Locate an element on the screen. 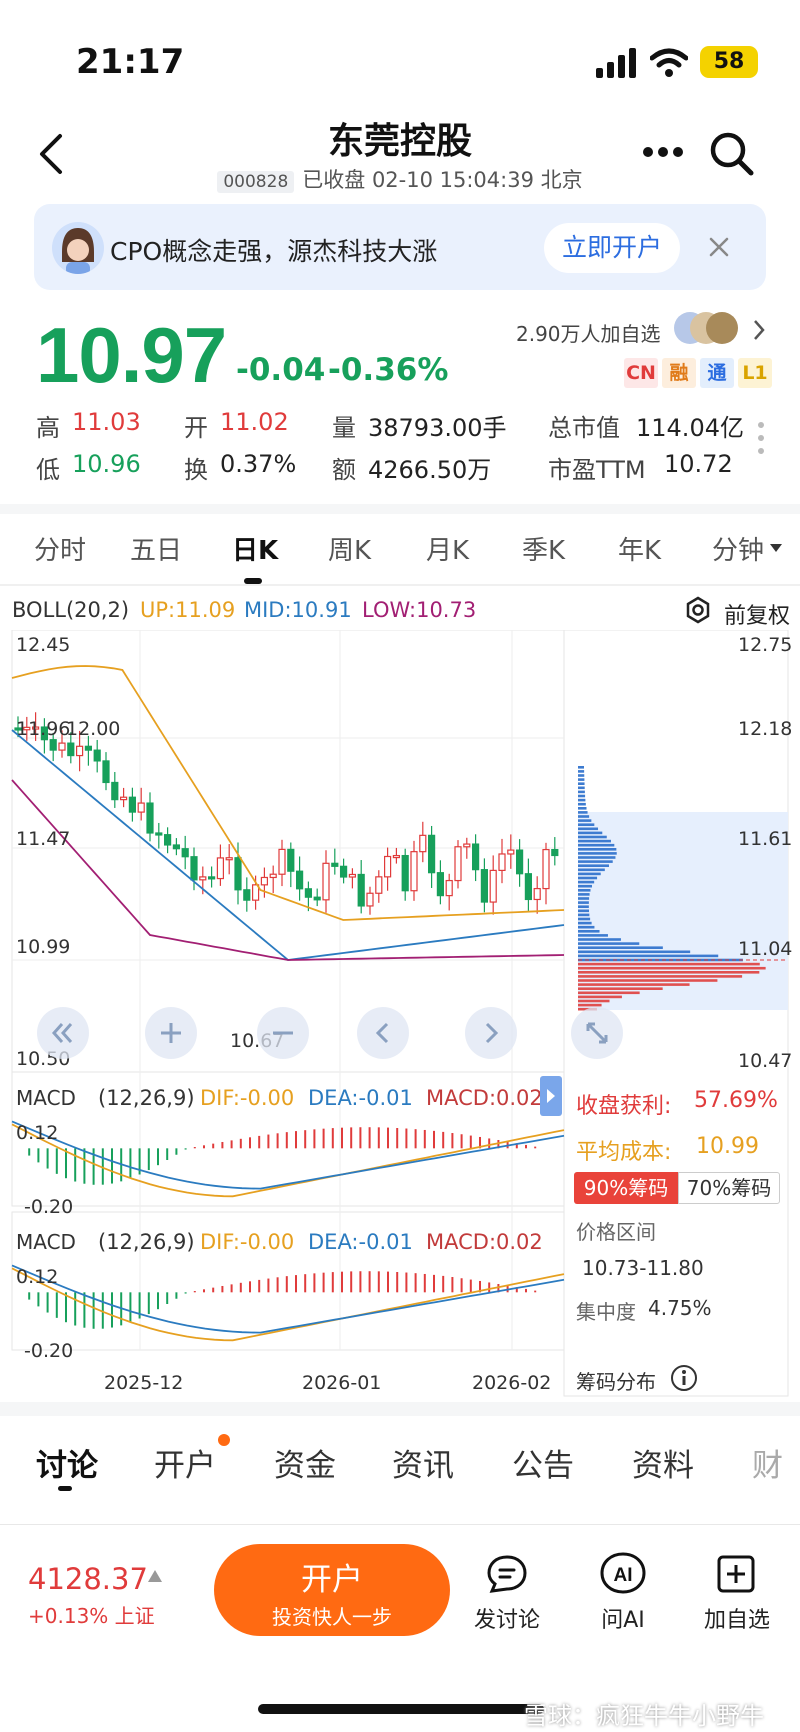 The width and height of the screenshot is (800, 1732). add-watchlist-label: 加自选 is located at coordinates (737, 1618).